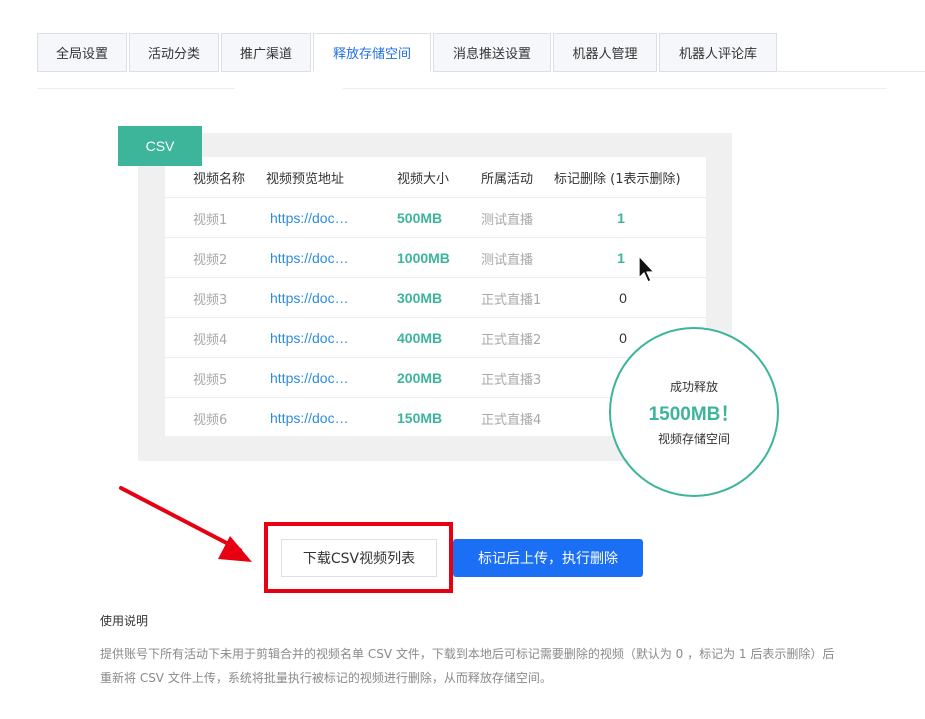 The width and height of the screenshot is (925, 719). Describe the element at coordinates (423, 258) in the screenshot. I see `video-size: 1000MB` at that location.